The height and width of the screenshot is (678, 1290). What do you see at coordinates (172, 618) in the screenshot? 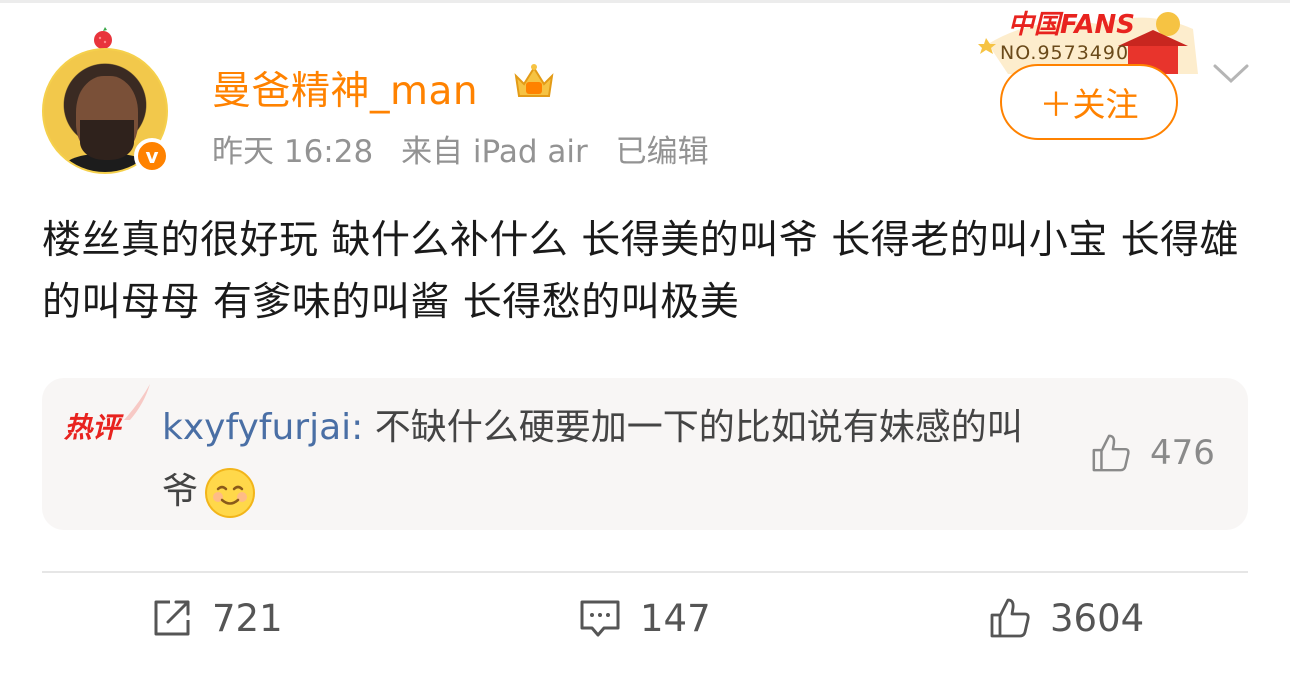
I see `repost-icon` at bounding box center [172, 618].